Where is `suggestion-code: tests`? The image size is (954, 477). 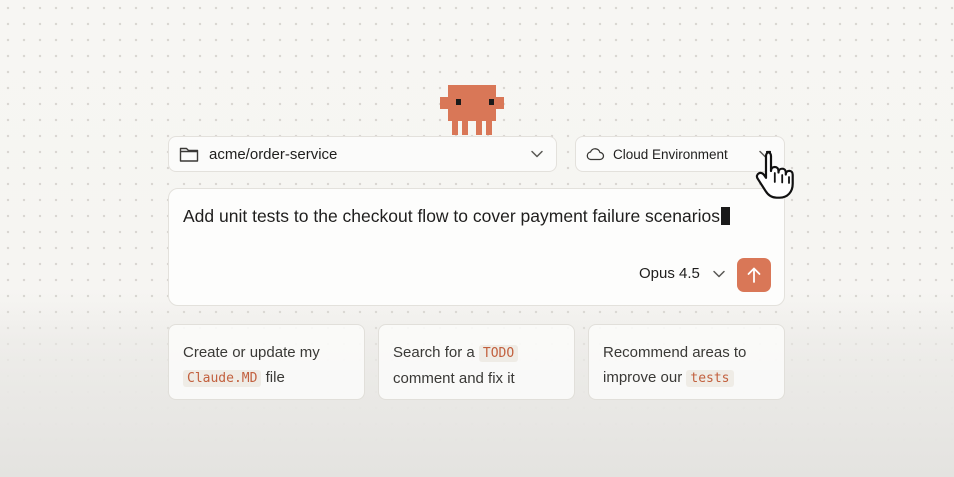 suggestion-code: tests is located at coordinates (710, 378).